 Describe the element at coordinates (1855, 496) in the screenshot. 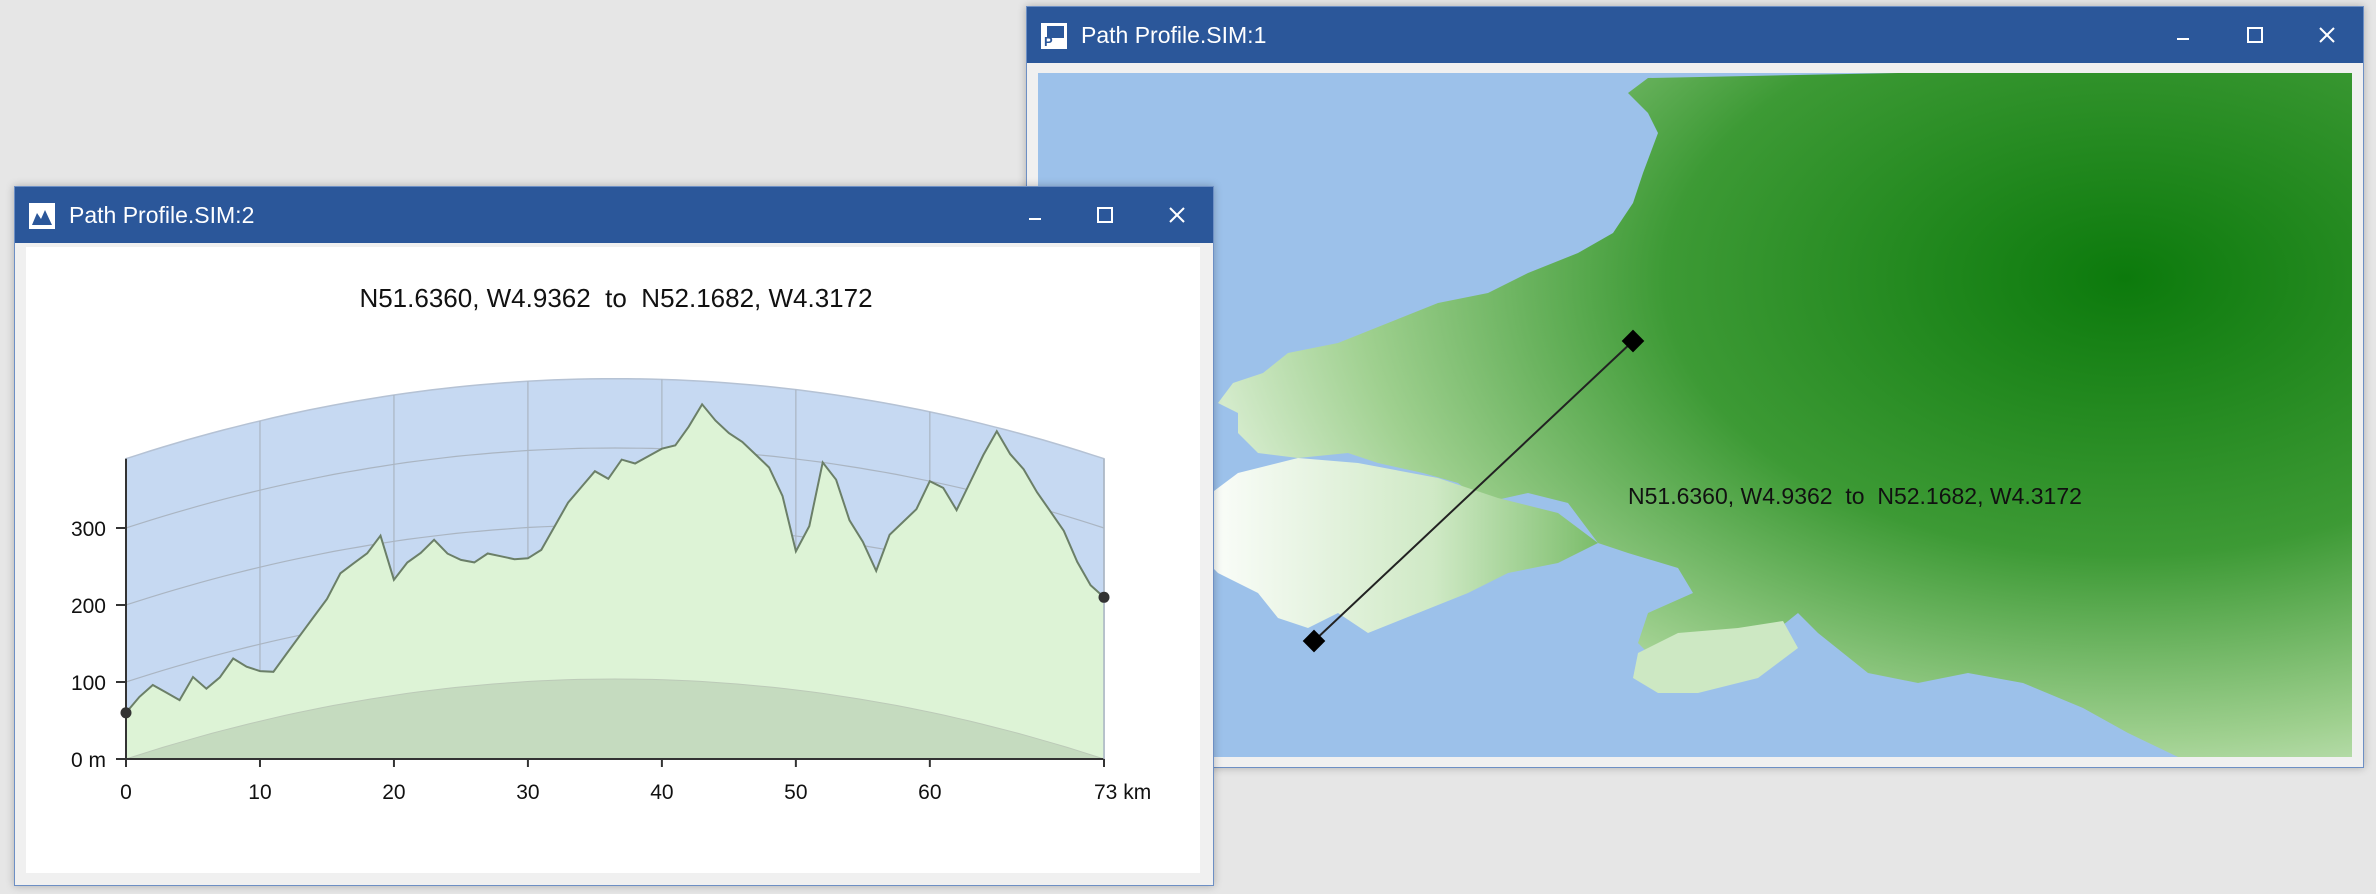

I see `path-label: N51.6360, W4.9362 to N52.1682, W4.3172` at that location.